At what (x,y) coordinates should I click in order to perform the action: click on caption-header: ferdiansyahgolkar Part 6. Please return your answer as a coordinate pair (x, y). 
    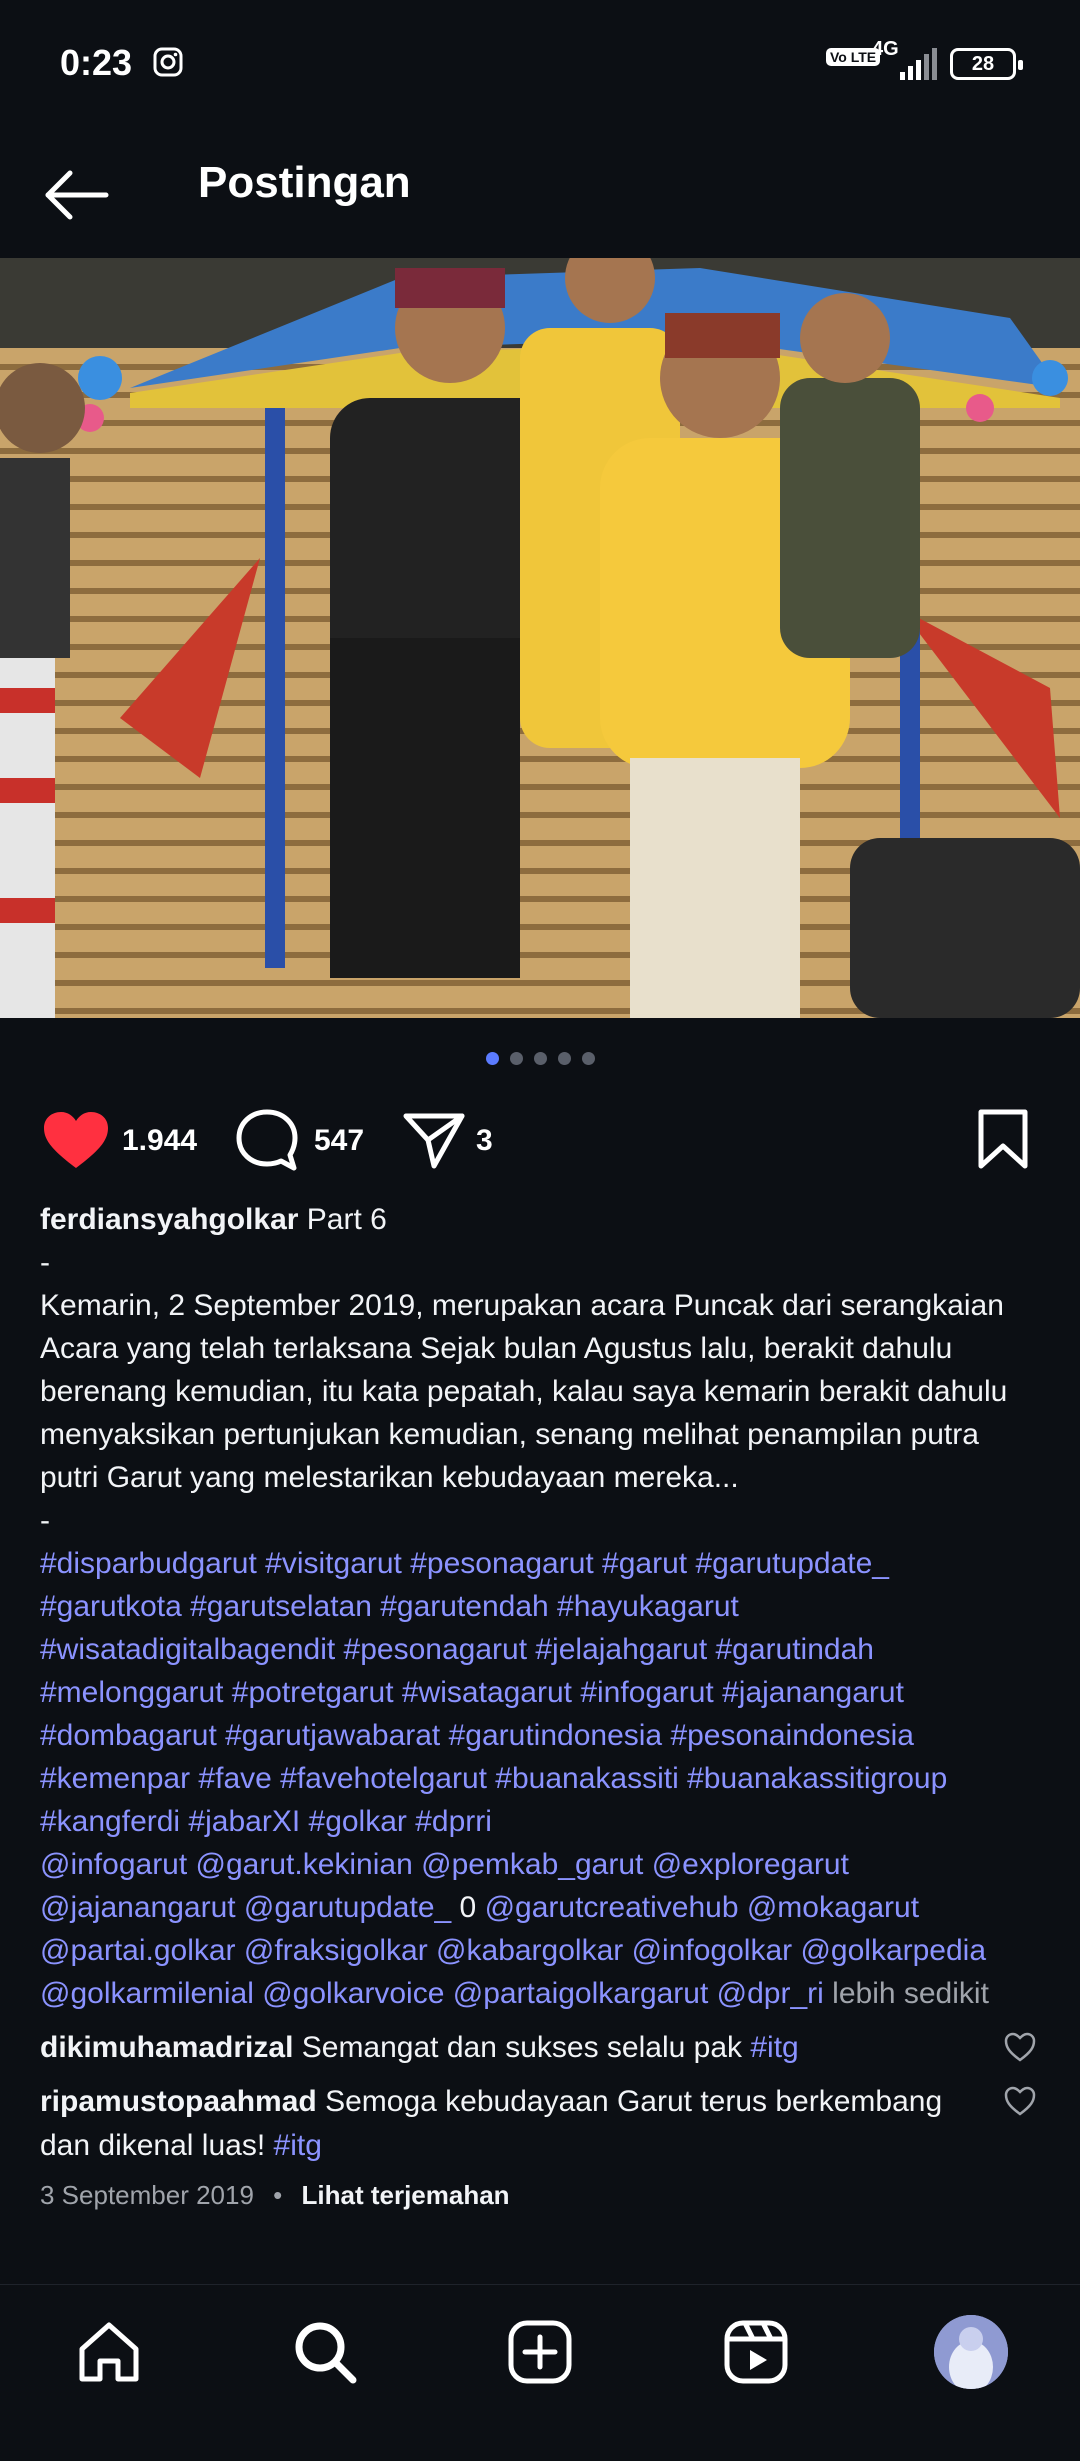
    Looking at the image, I should click on (545, 1219).